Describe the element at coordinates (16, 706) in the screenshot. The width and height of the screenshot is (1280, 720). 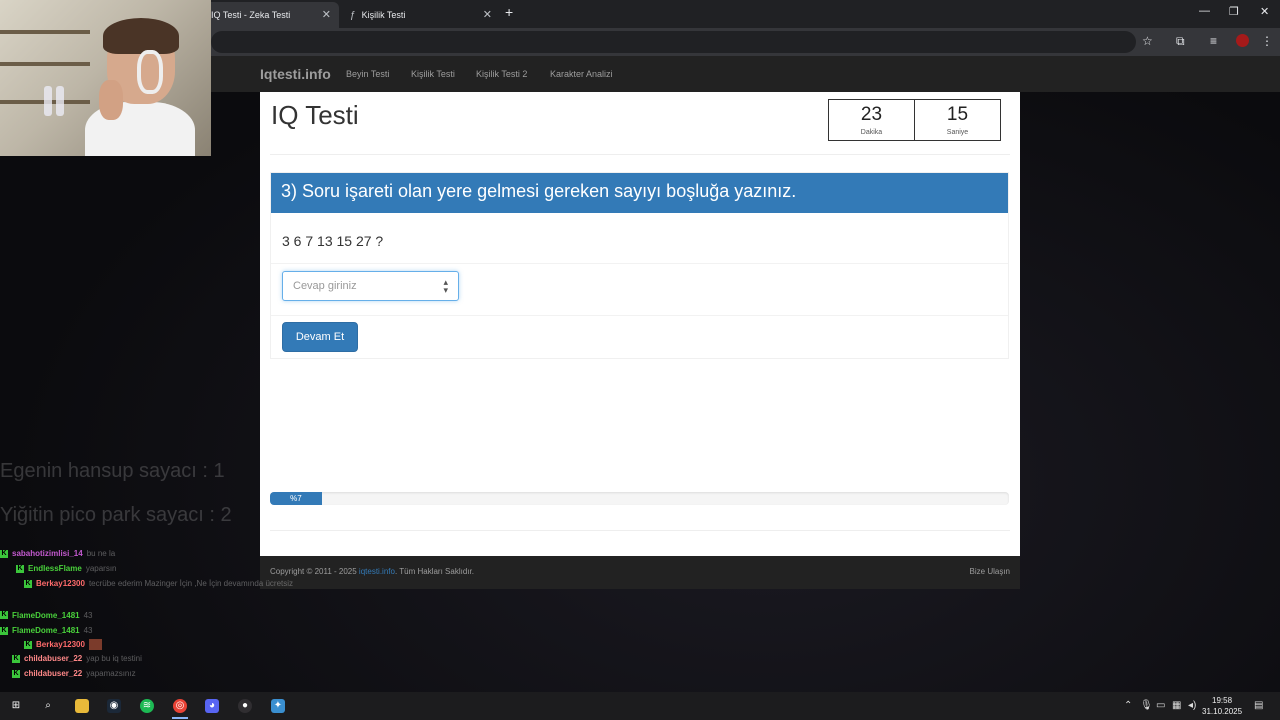
I see `windows-start-icon: ⊞` at that location.